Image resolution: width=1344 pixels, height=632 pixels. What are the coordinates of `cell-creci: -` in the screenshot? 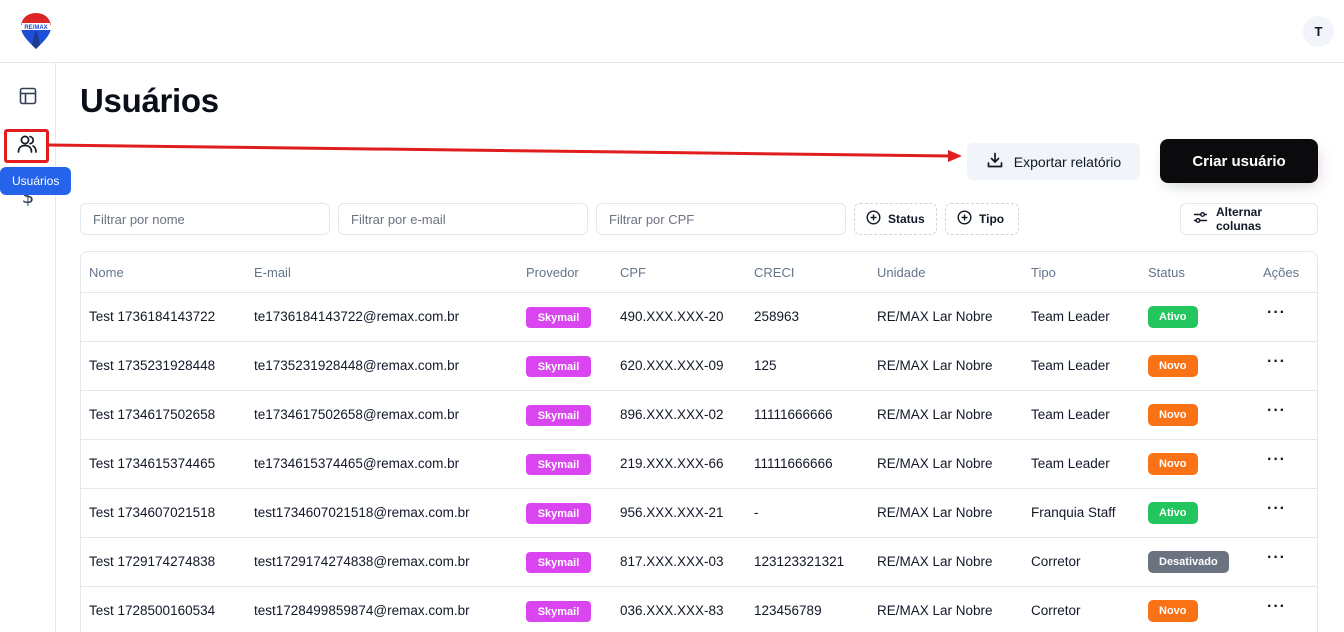 It's located at (756, 512).